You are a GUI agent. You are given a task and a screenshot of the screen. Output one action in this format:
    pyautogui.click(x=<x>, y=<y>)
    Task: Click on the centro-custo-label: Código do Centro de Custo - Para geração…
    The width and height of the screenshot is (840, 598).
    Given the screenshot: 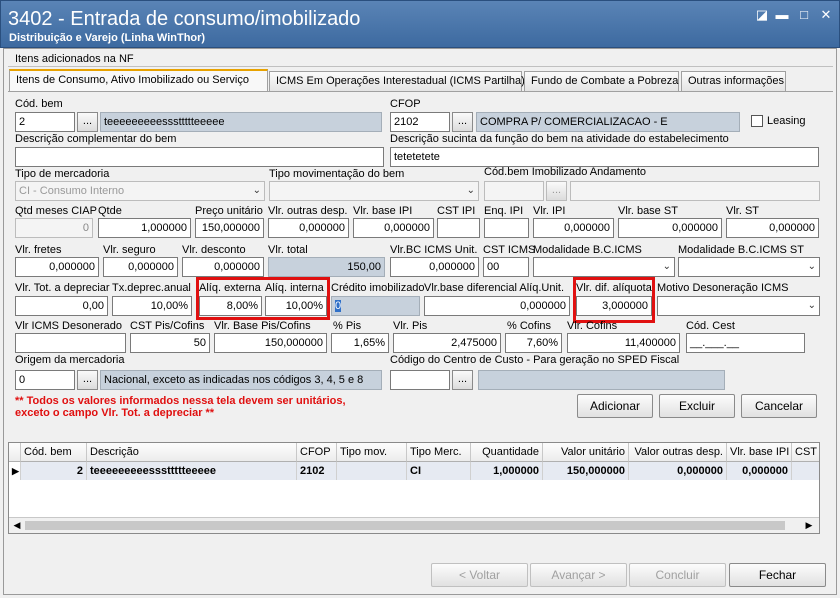 What is the action you would take?
    pyautogui.click(x=535, y=360)
    